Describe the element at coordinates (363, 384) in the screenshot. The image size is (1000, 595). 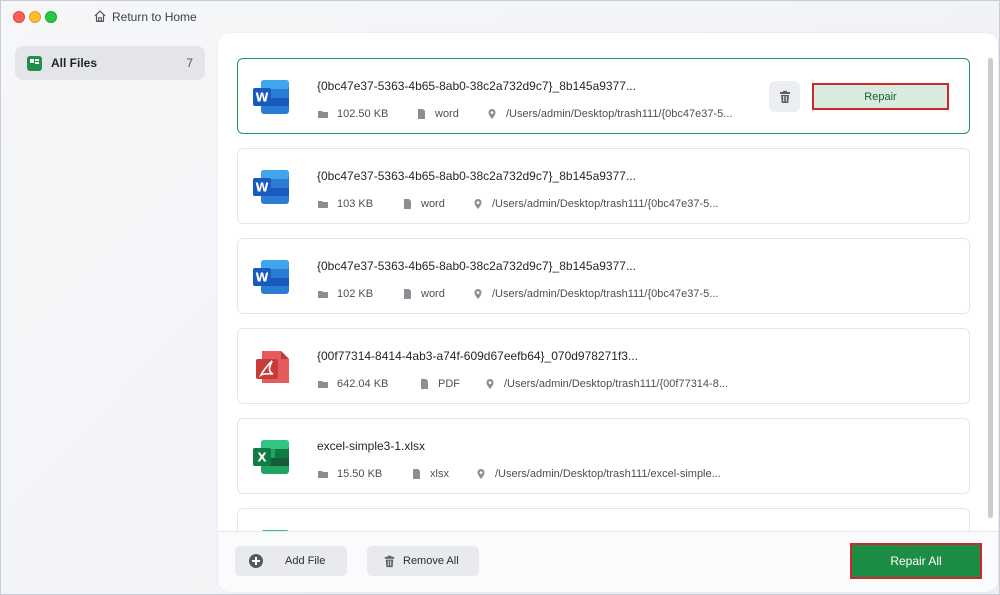
I see `file-size-value: 642.04 KB` at that location.